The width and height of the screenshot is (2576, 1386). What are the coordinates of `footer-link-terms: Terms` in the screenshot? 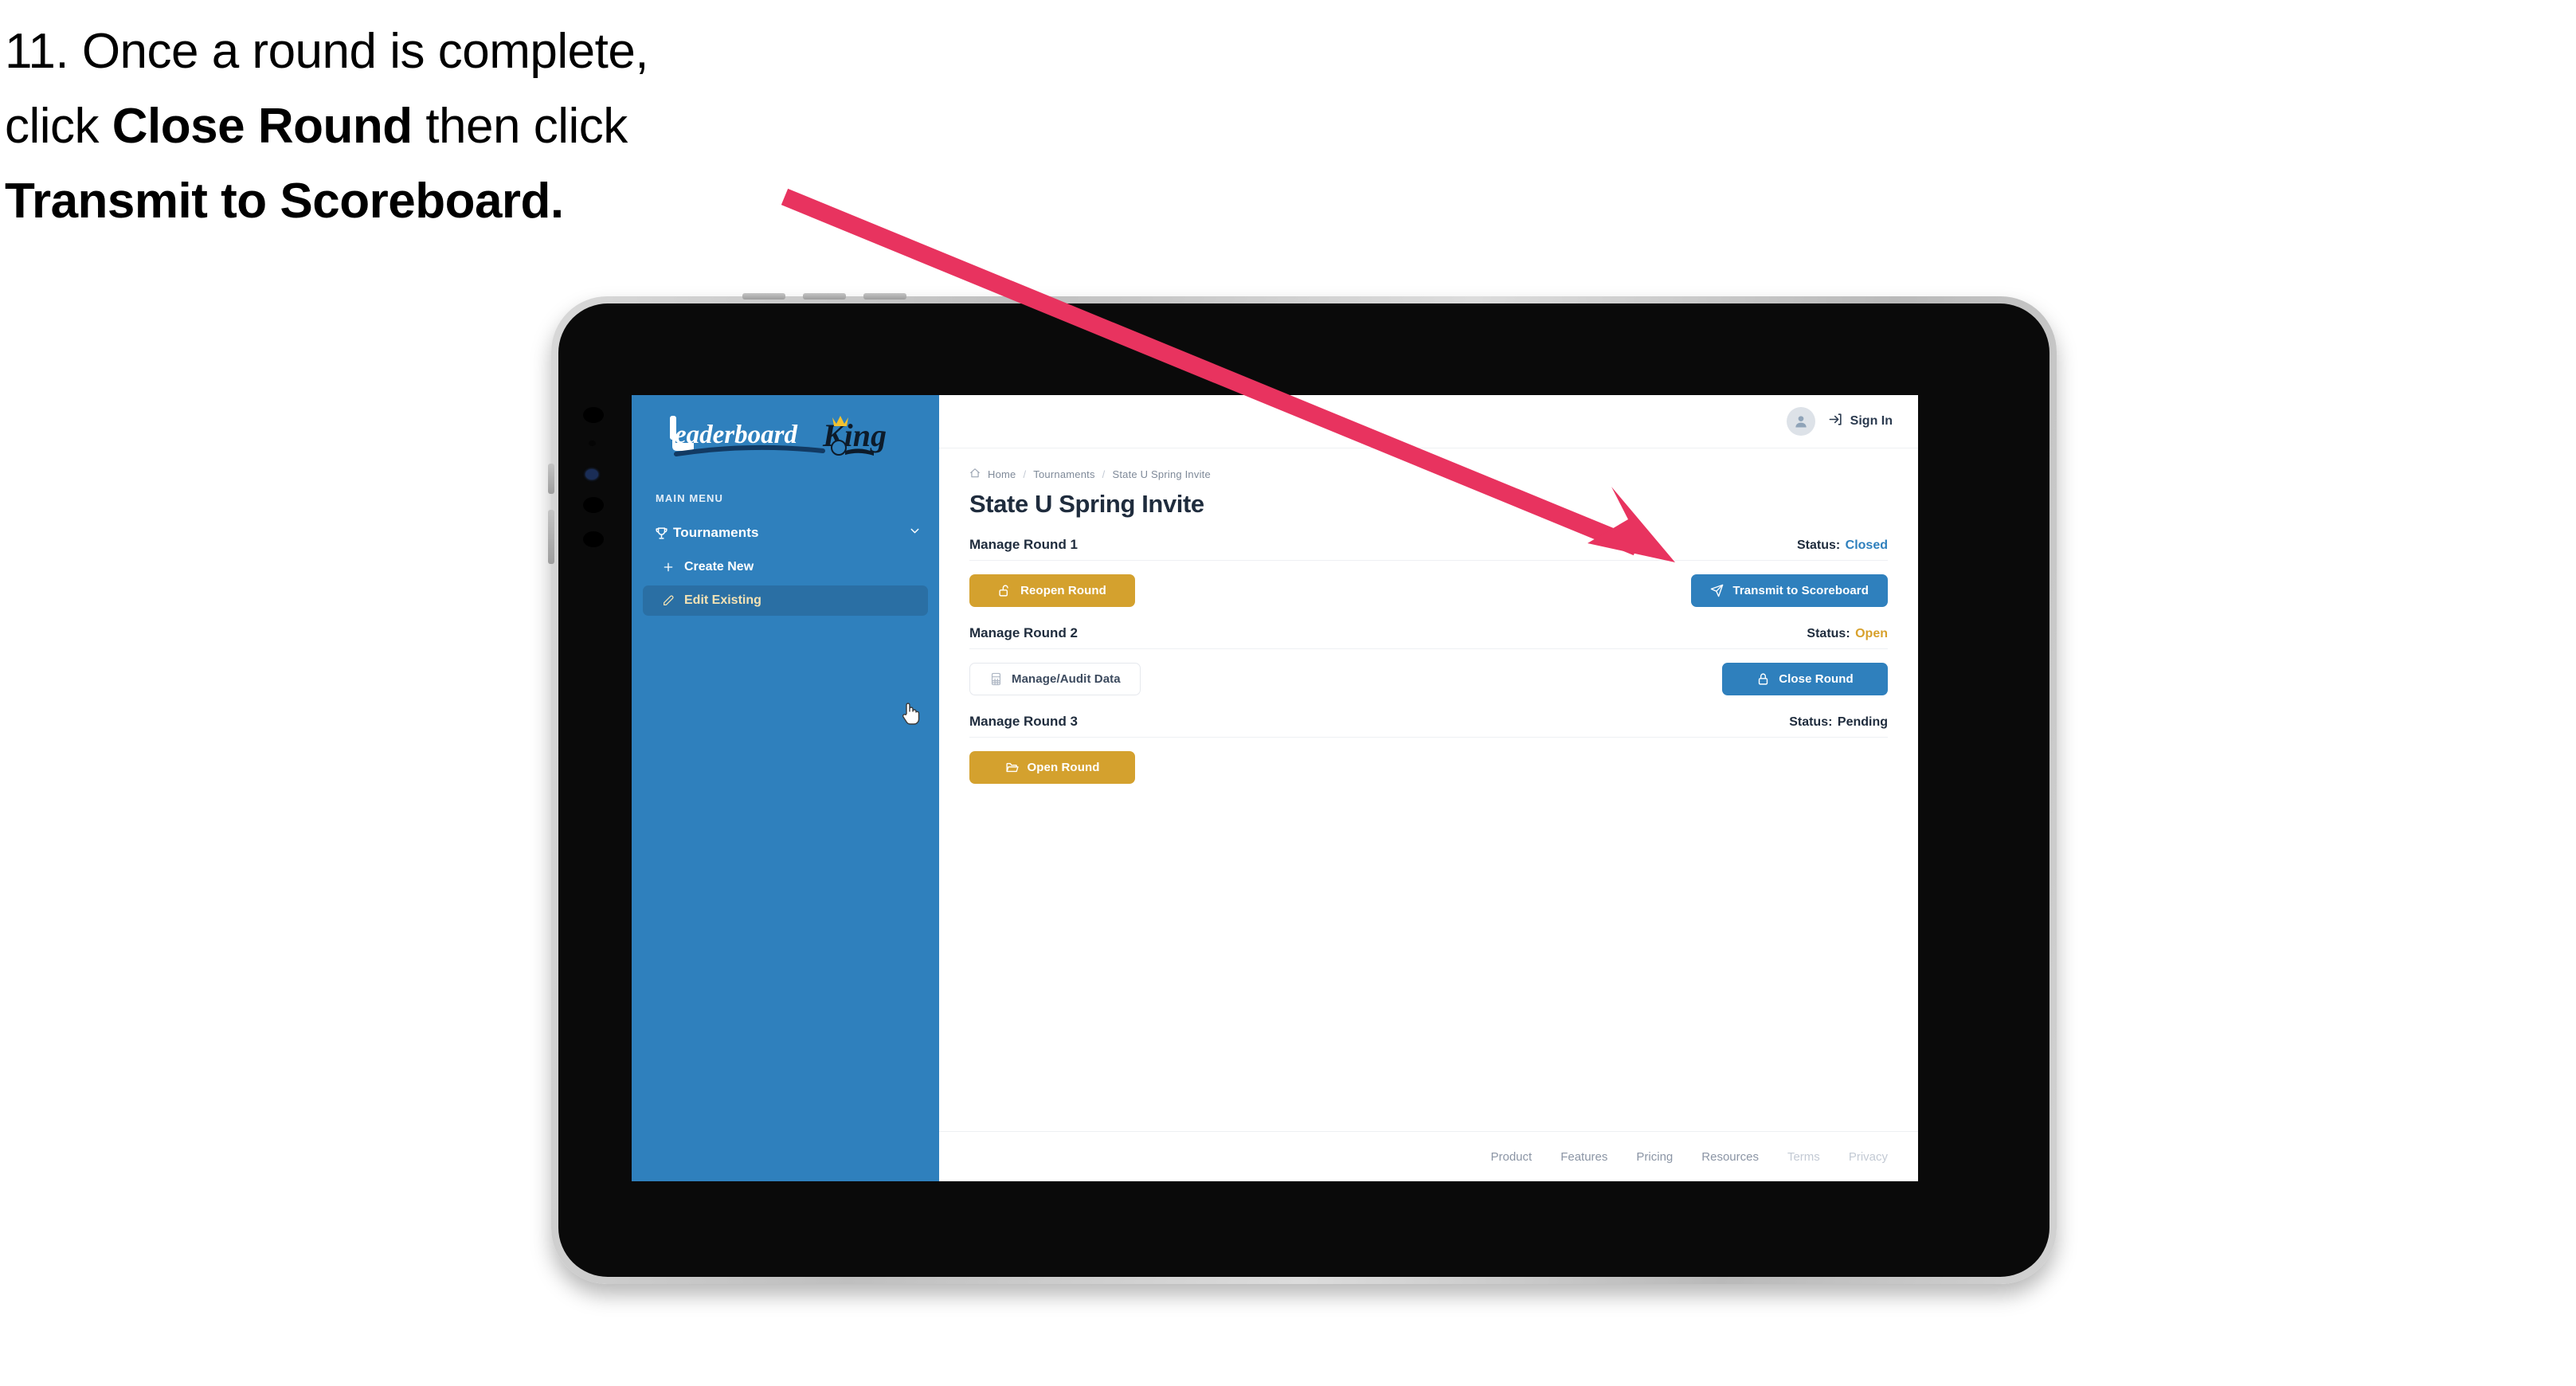 It's located at (1803, 1157).